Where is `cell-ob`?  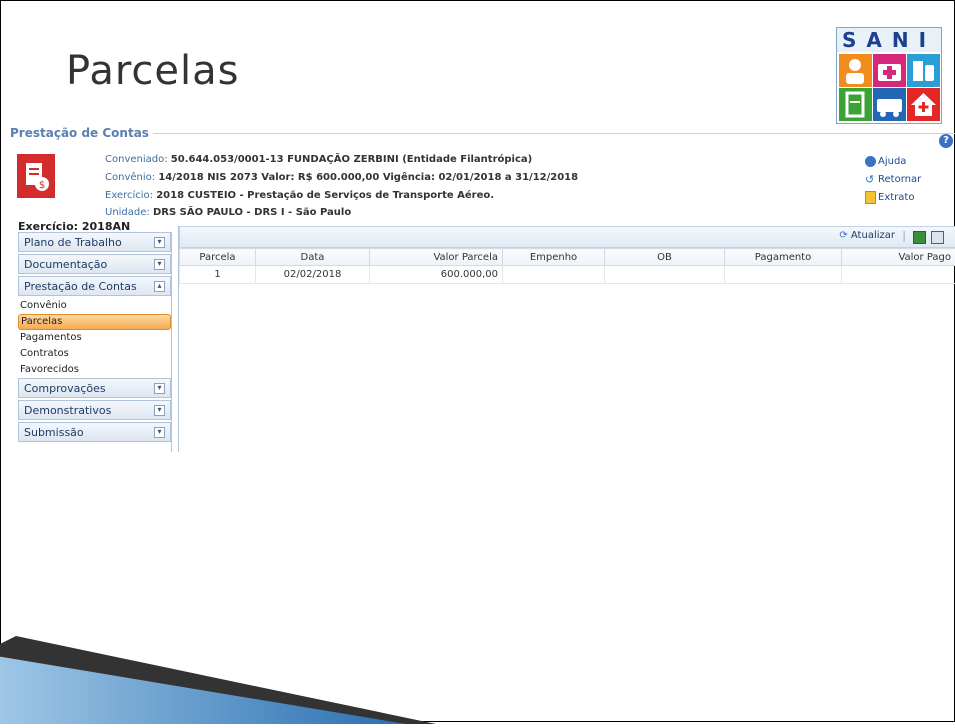
cell-ob is located at coordinates (665, 275).